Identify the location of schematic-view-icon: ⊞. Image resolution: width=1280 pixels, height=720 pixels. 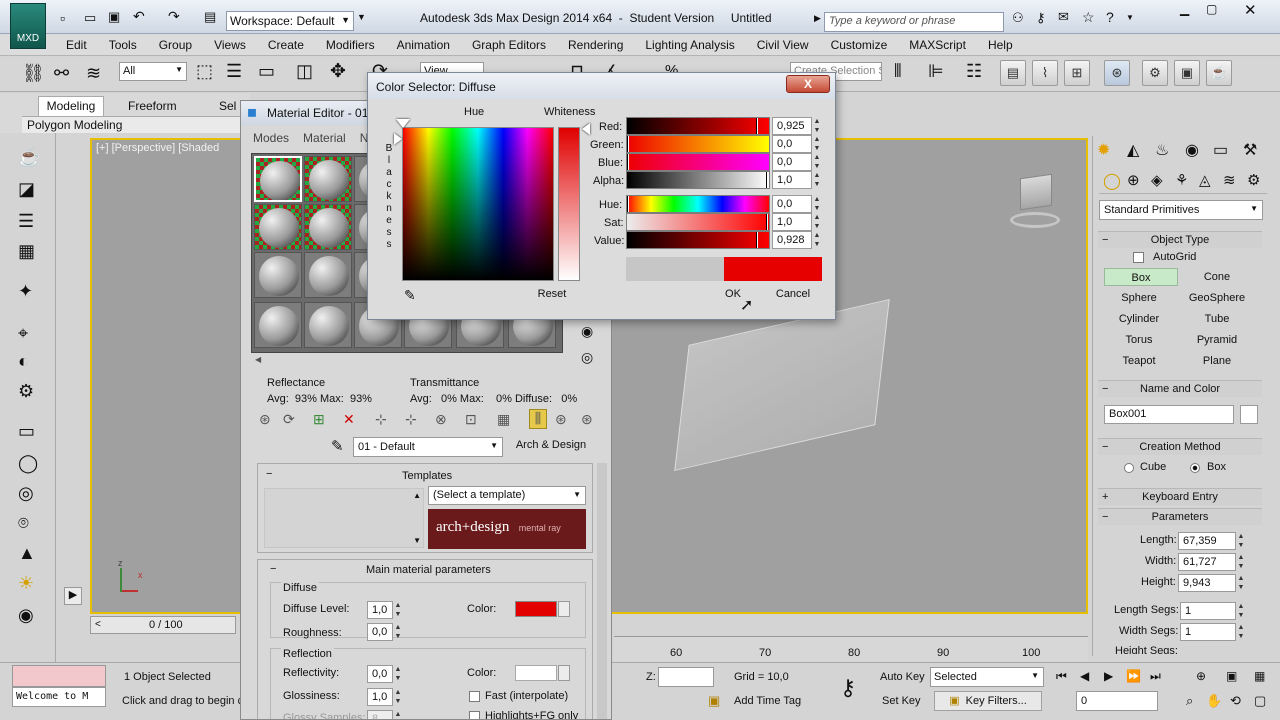
(1077, 73).